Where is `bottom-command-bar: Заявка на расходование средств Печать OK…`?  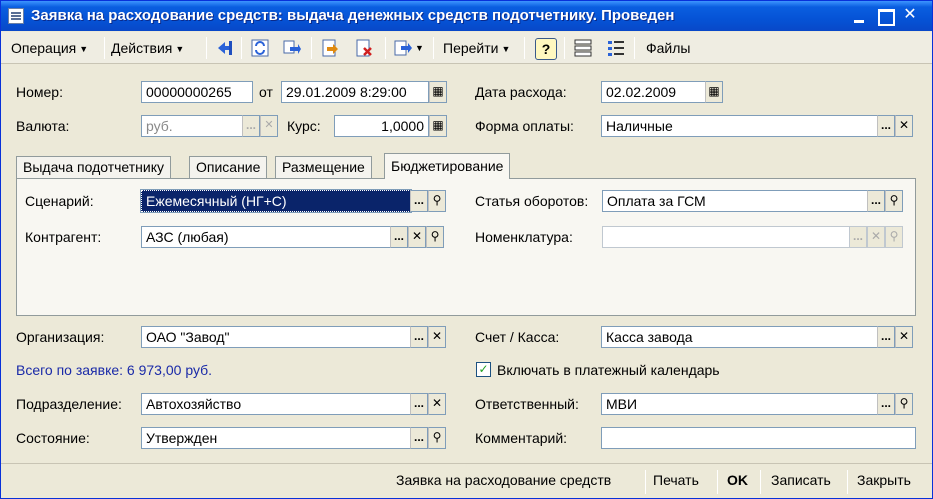 bottom-command-bar: Заявка на расходование средств Печать OK… is located at coordinates (466, 480).